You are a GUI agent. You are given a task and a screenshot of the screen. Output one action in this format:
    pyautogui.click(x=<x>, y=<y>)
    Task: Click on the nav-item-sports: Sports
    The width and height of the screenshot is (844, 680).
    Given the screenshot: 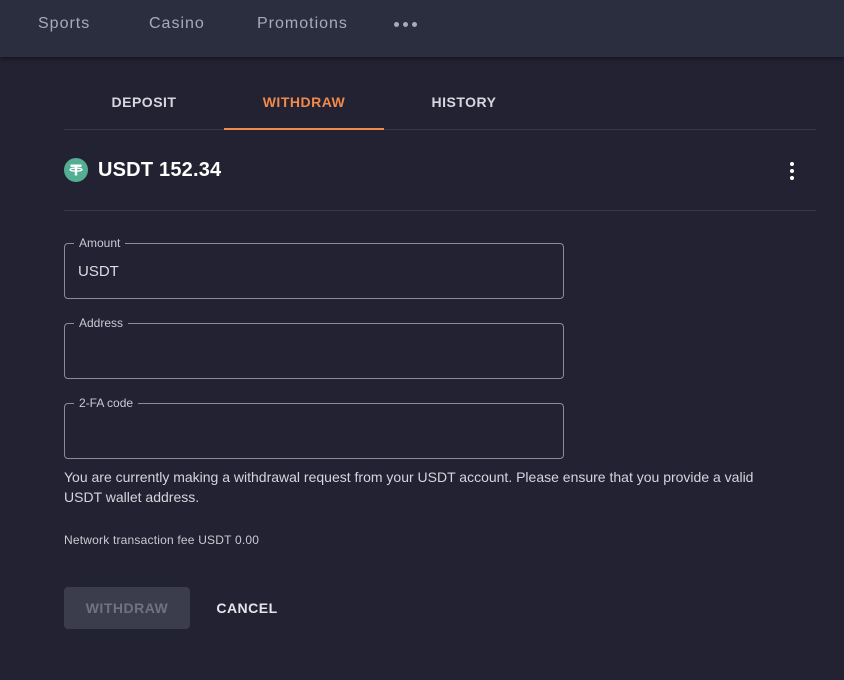 What is the action you would take?
    pyautogui.click(x=64, y=24)
    